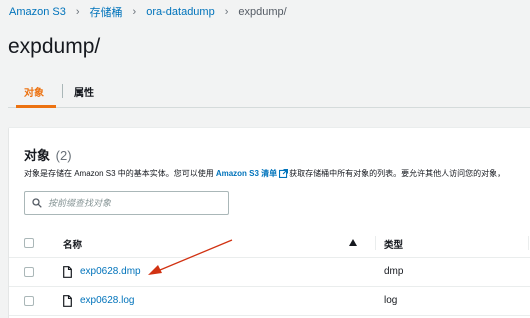 The height and width of the screenshot is (318, 530). What do you see at coordinates (84, 91) in the screenshot?
I see `tab-properties: 属性` at bounding box center [84, 91].